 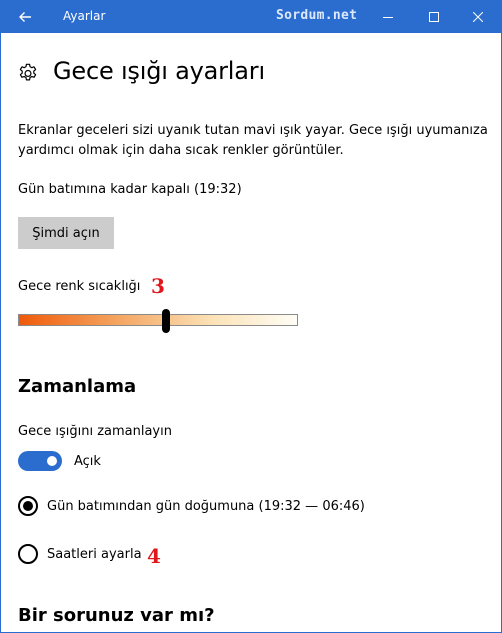 What do you see at coordinates (77, 386) in the screenshot?
I see `schedule-heading: Zamanlama` at bounding box center [77, 386].